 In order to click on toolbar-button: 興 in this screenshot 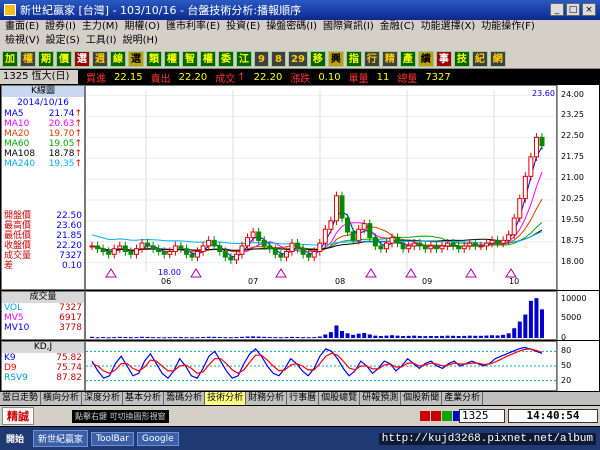, I will do `click(335, 59)`.